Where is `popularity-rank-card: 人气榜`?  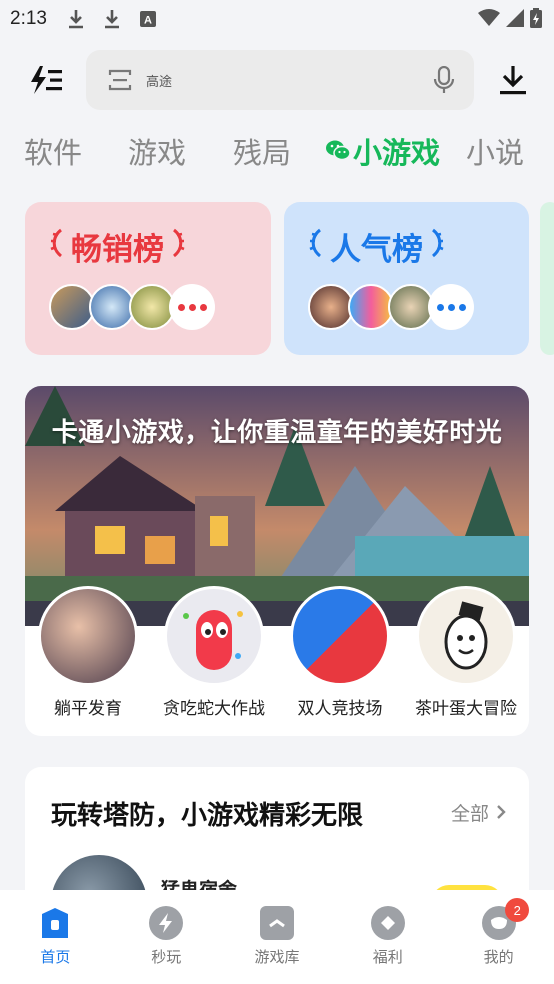 popularity-rank-card: 人气榜 is located at coordinates (406, 278).